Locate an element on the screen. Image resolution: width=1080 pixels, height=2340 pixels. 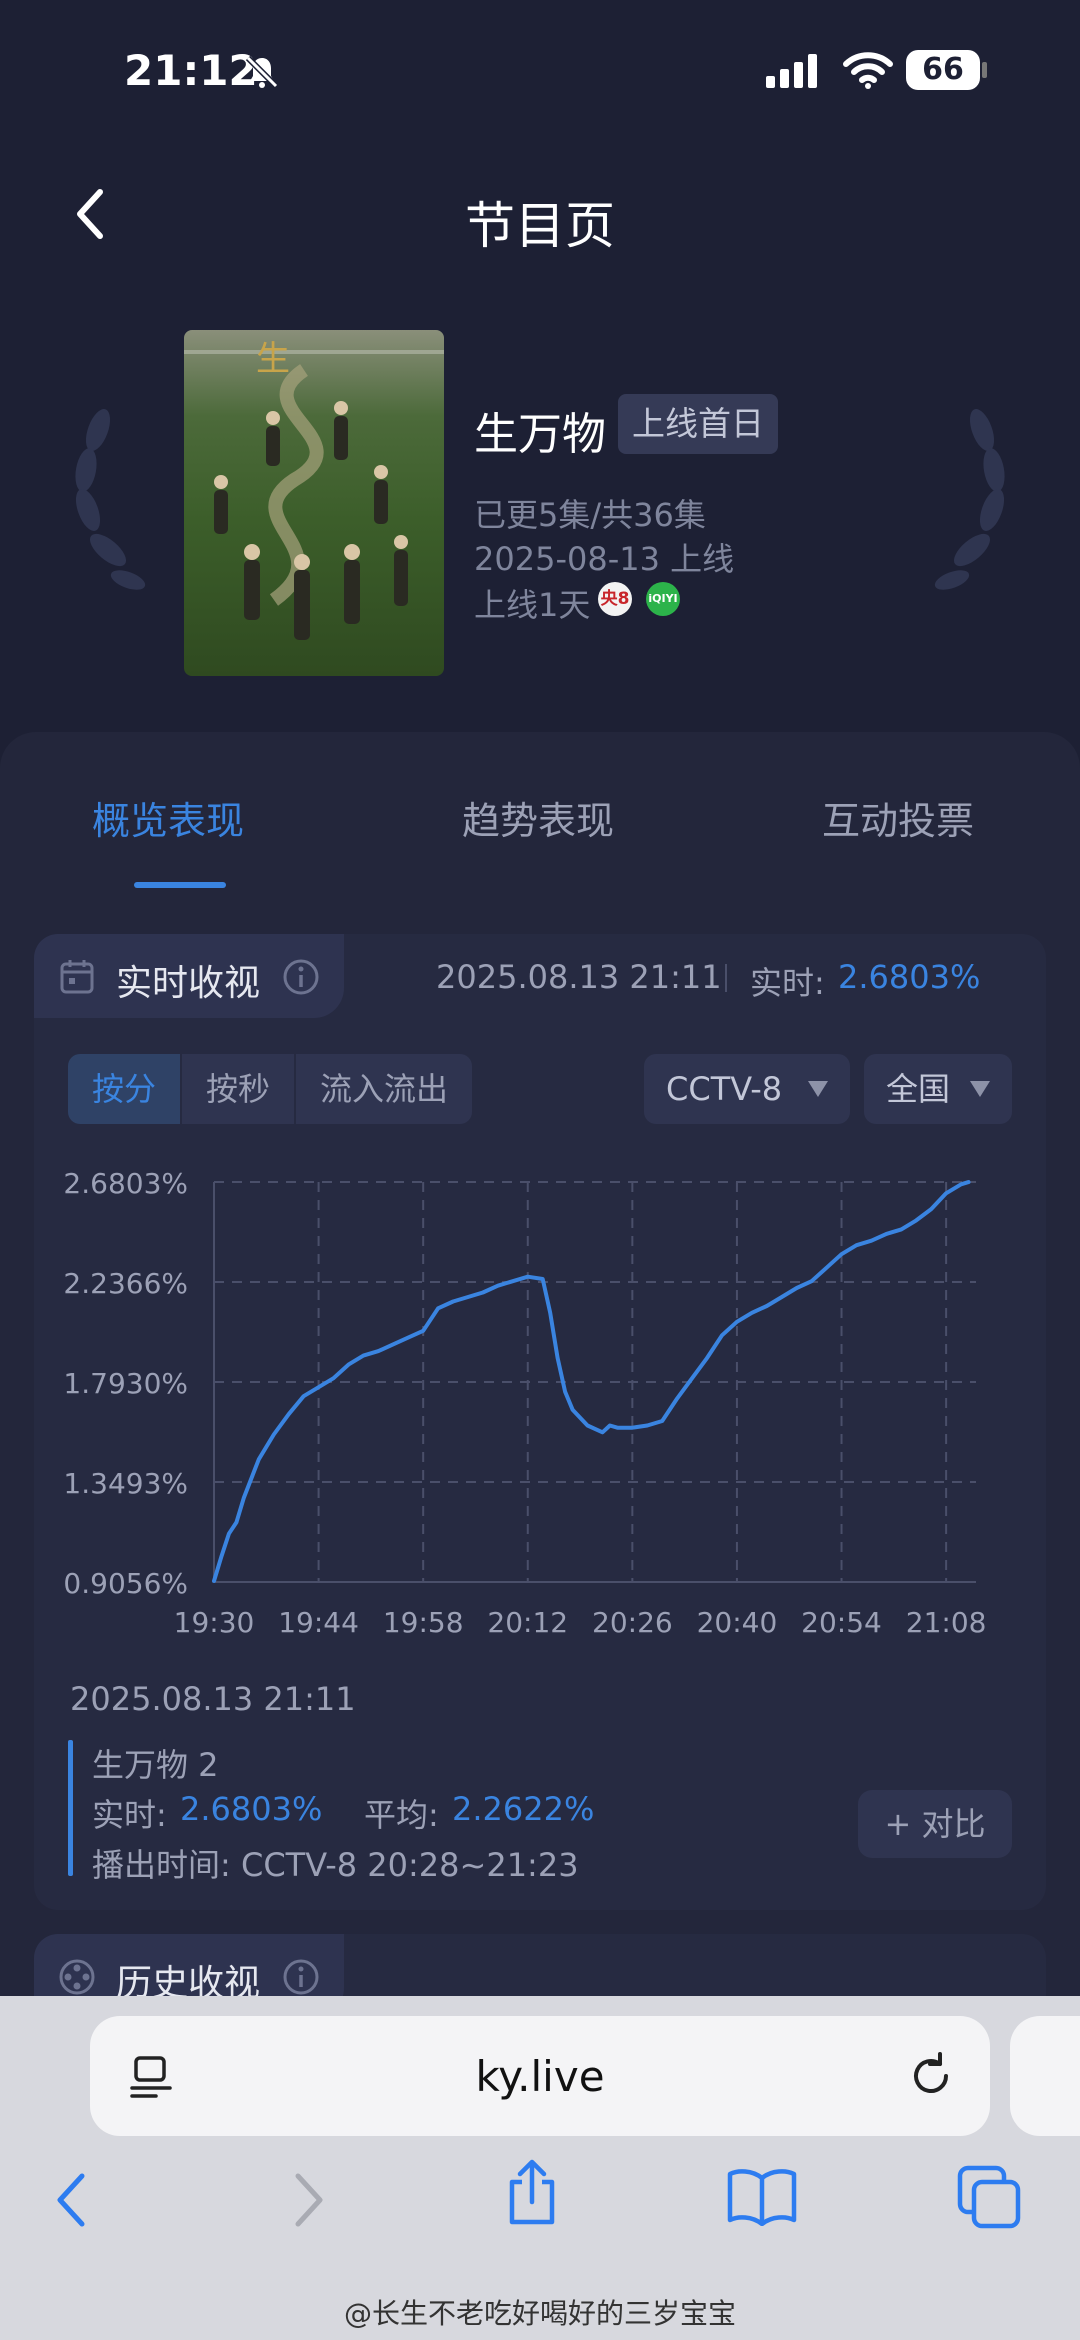
weibo-watermark: @长生不老吃好喝好的三岁宝宝 is located at coordinates (539, 2313).